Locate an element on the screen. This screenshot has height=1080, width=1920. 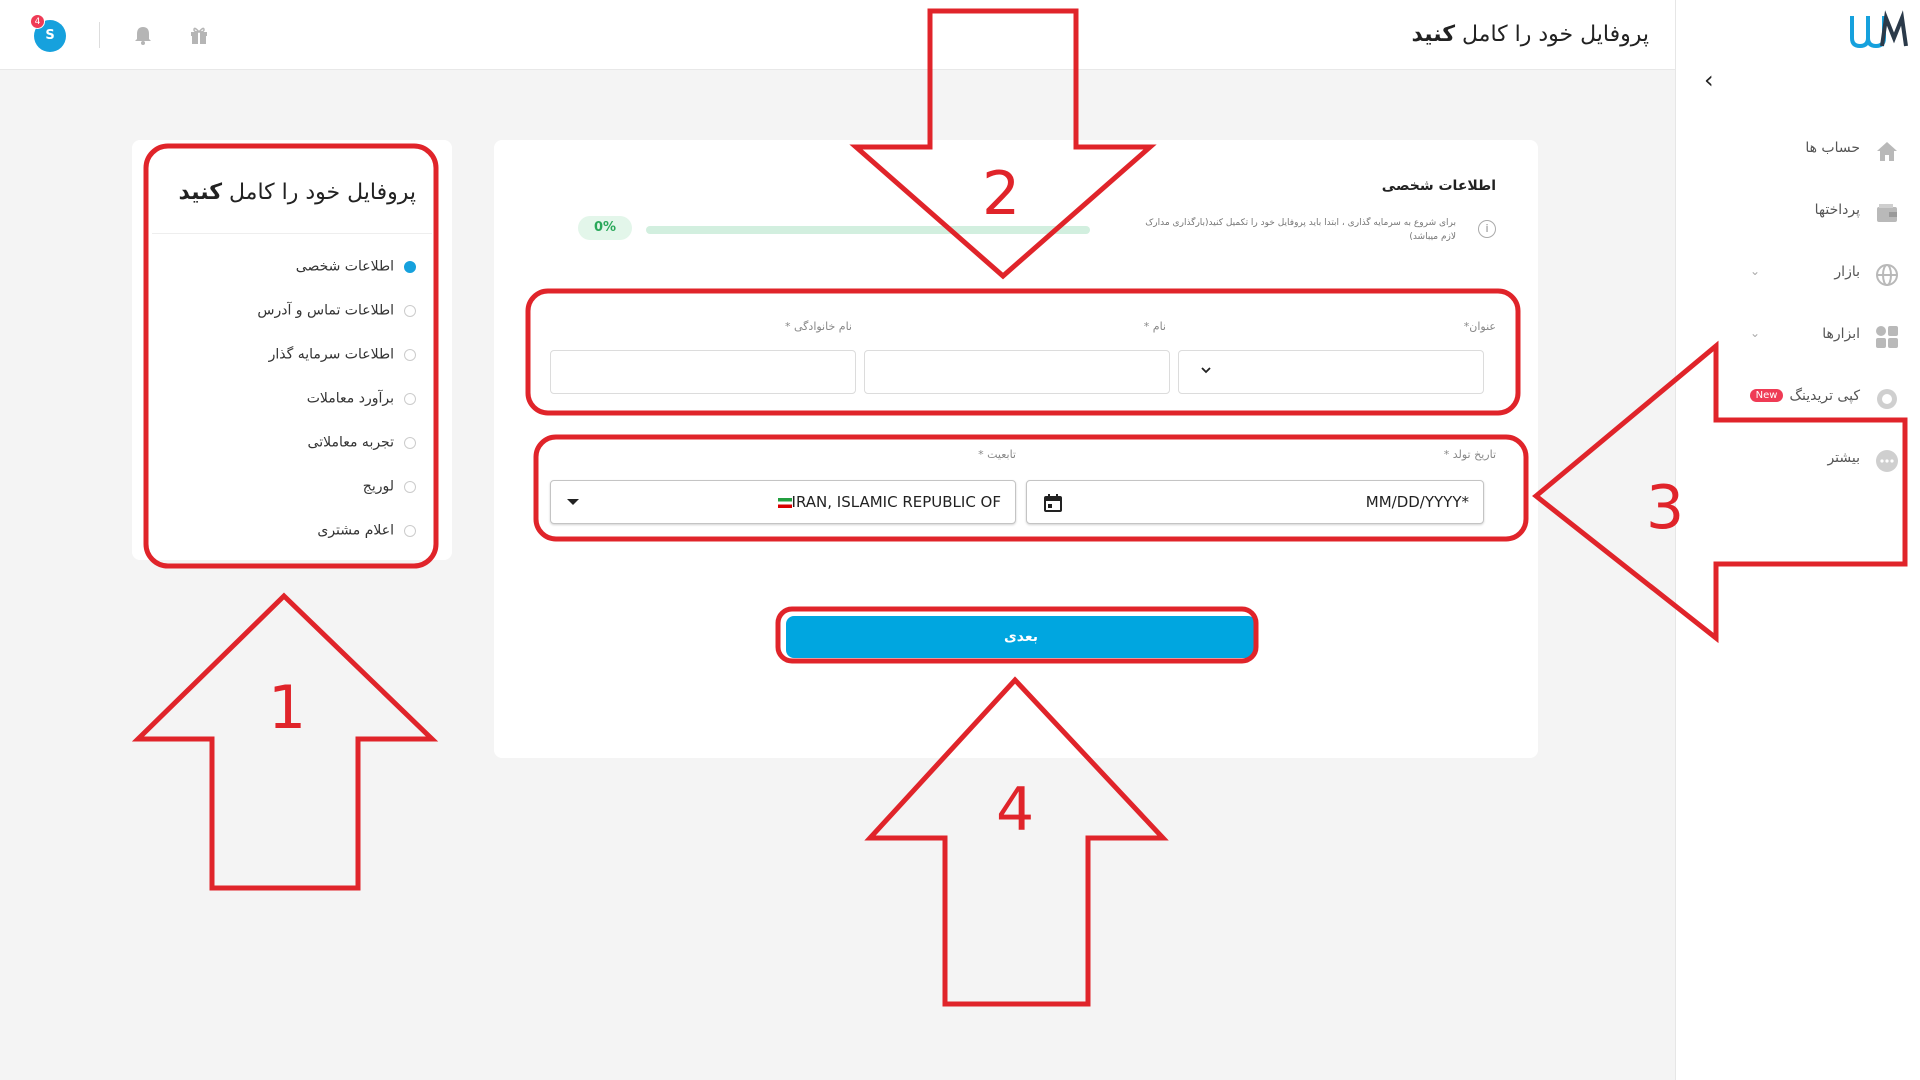
step-investor-info: اطلاعات سرمایه گذار is located at coordinates (342, 356).